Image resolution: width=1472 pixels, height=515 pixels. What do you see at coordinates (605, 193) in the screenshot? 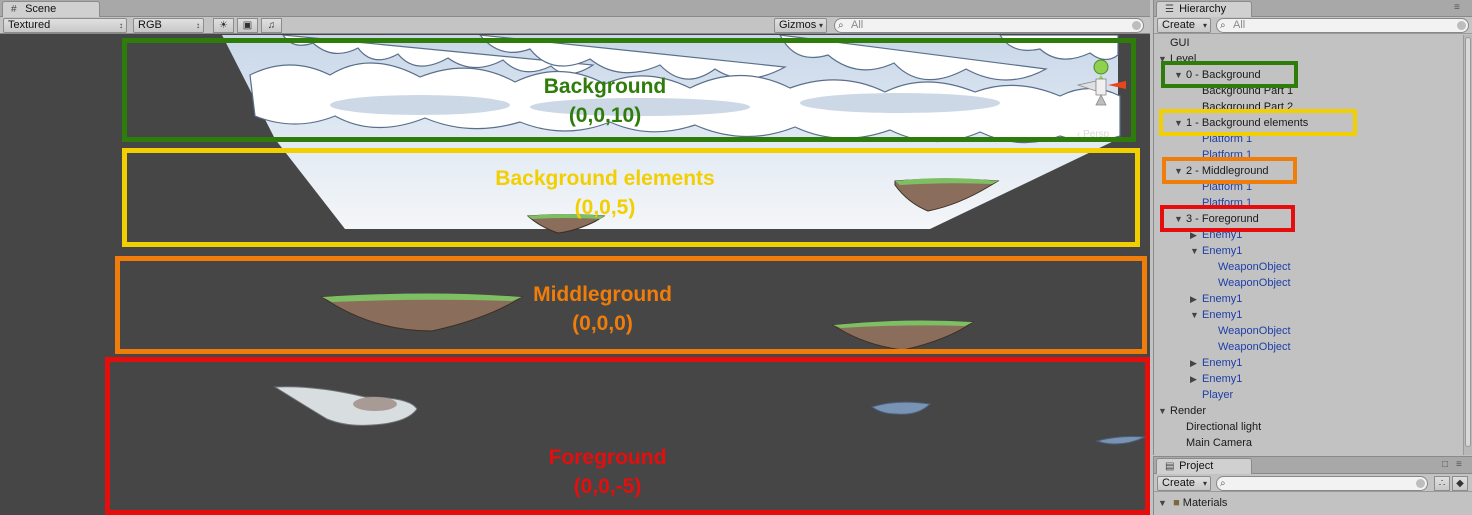
I see `layer-label-background-elements: Background elements (0,0,5)` at bounding box center [605, 193].